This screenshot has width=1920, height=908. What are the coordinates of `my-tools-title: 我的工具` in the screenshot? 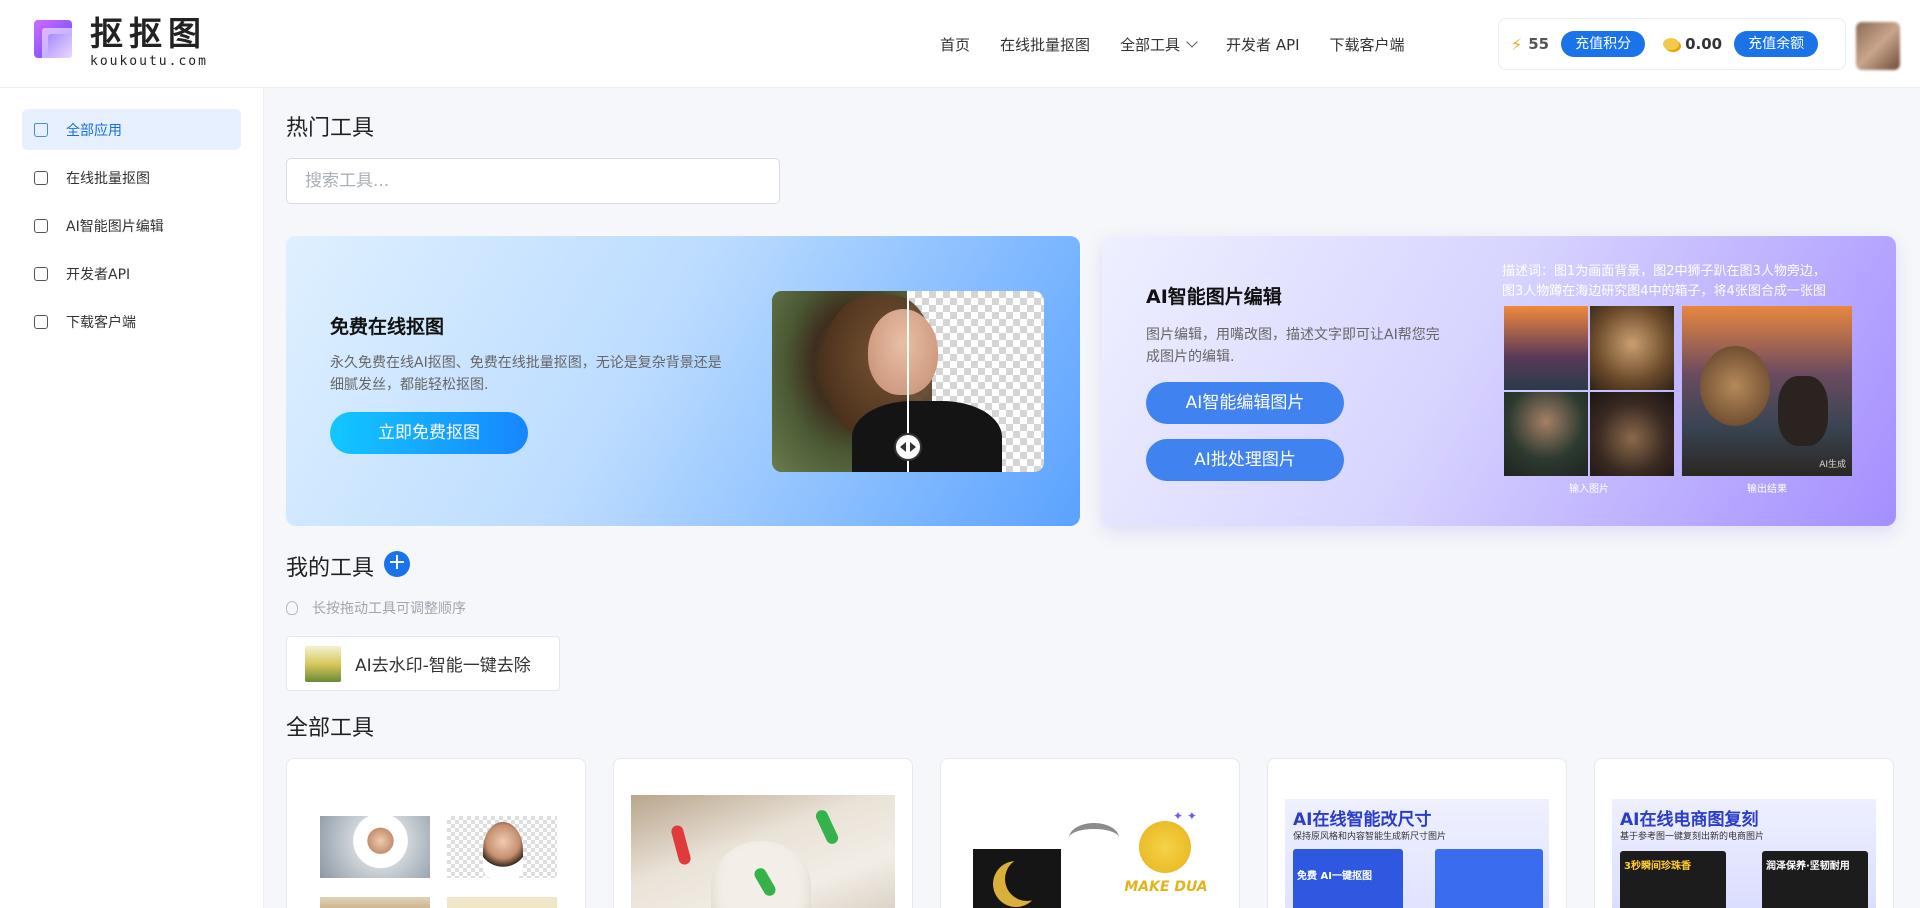 It's located at (330, 568).